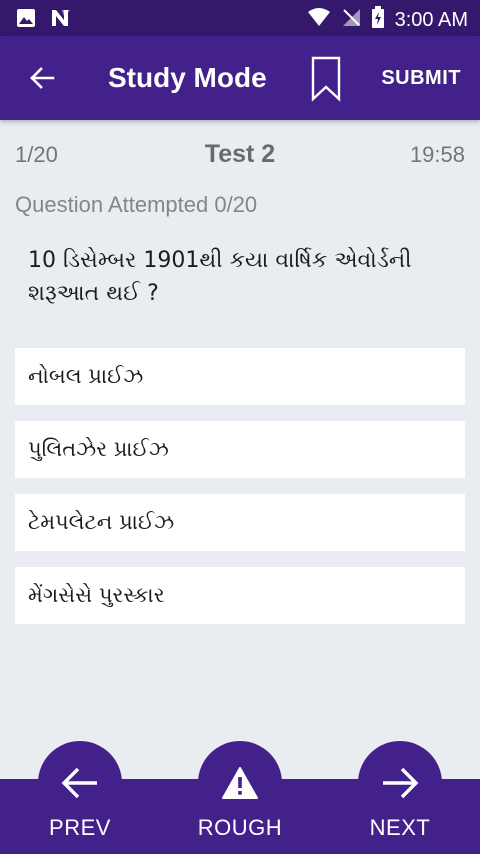 This screenshot has height=854, width=480. What do you see at coordinates (431, 19) in the screenshot?
I see `status-time: 3:00 AM` at bounding box center [431, 19].